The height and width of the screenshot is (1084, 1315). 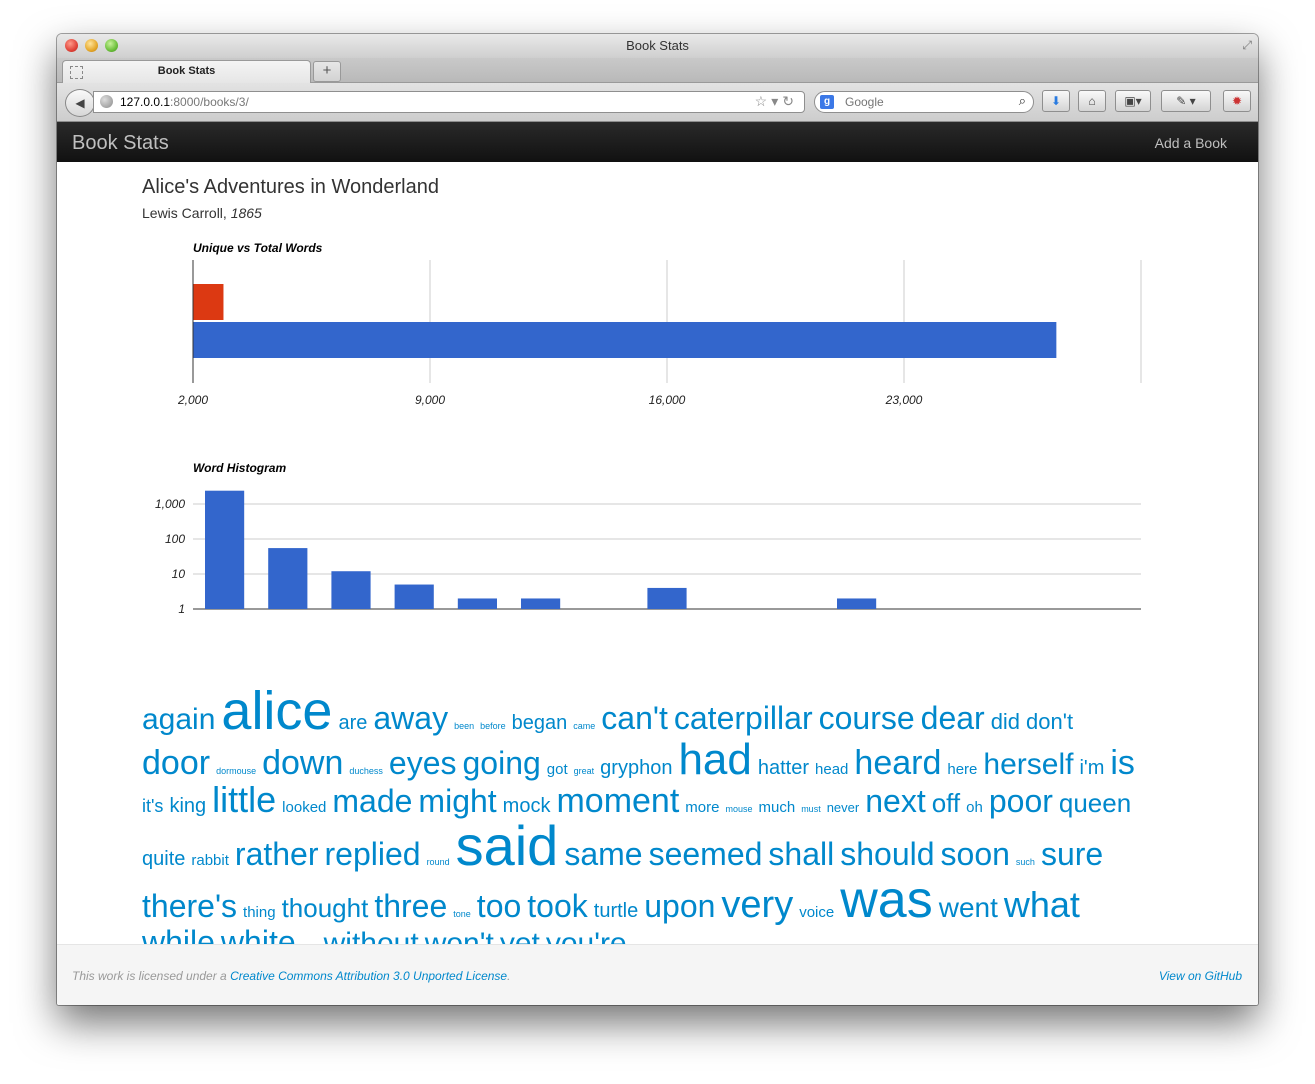 What do you see at coordinates (210, 860) in the screenshot?
I see `cloud-word: rabbit` at bounding box center [210, 860].